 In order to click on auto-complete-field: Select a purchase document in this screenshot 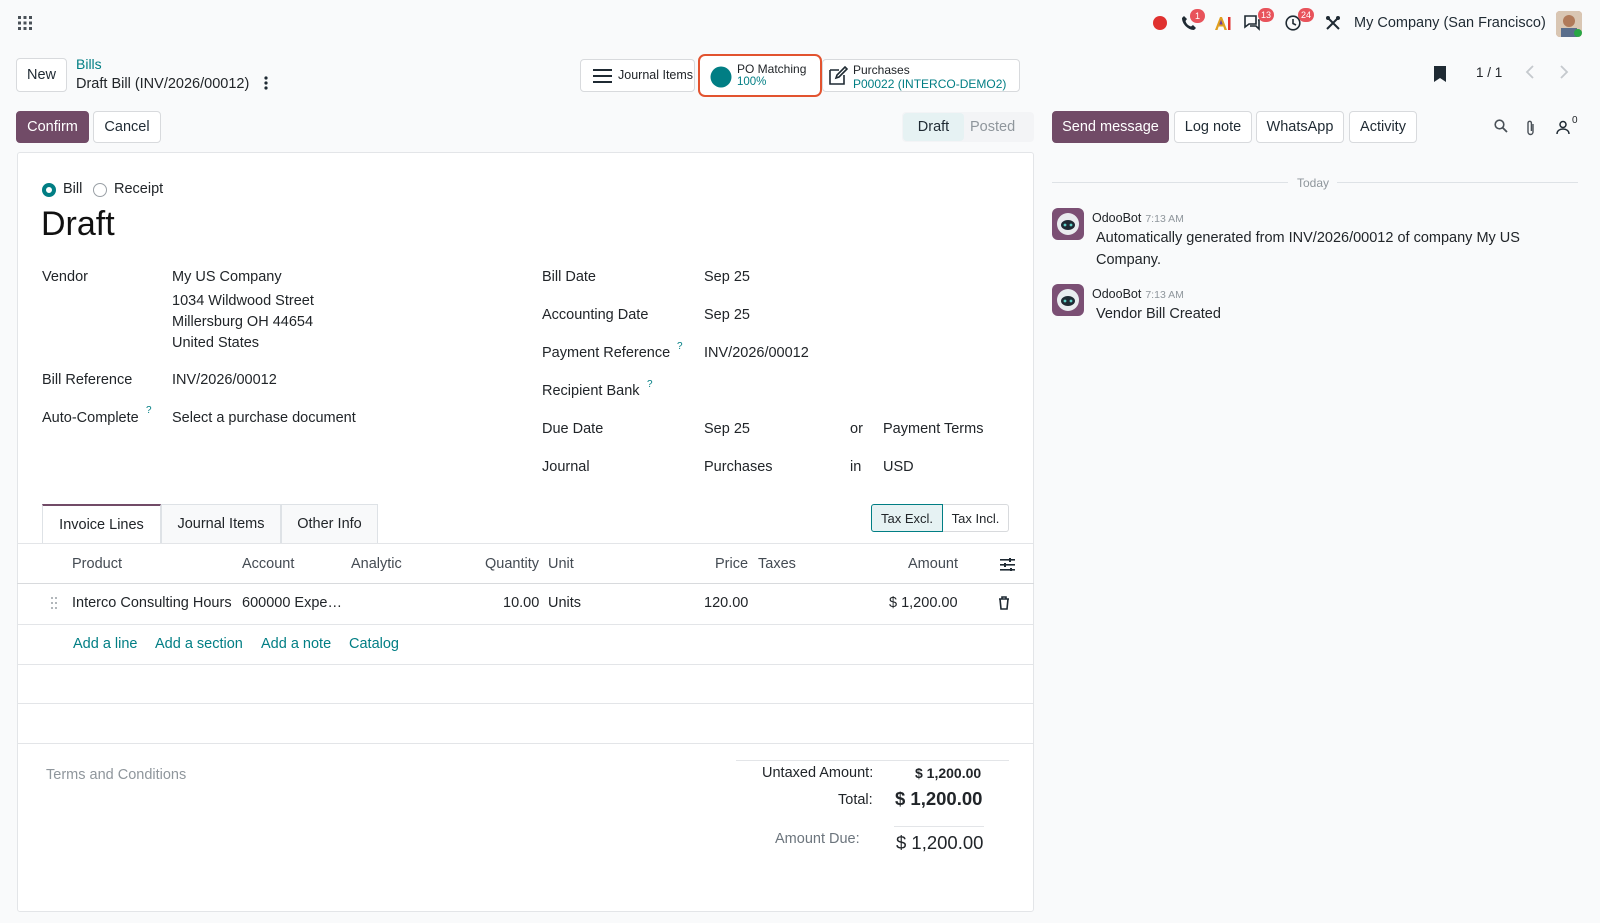, I will do `click(264, 418)`.